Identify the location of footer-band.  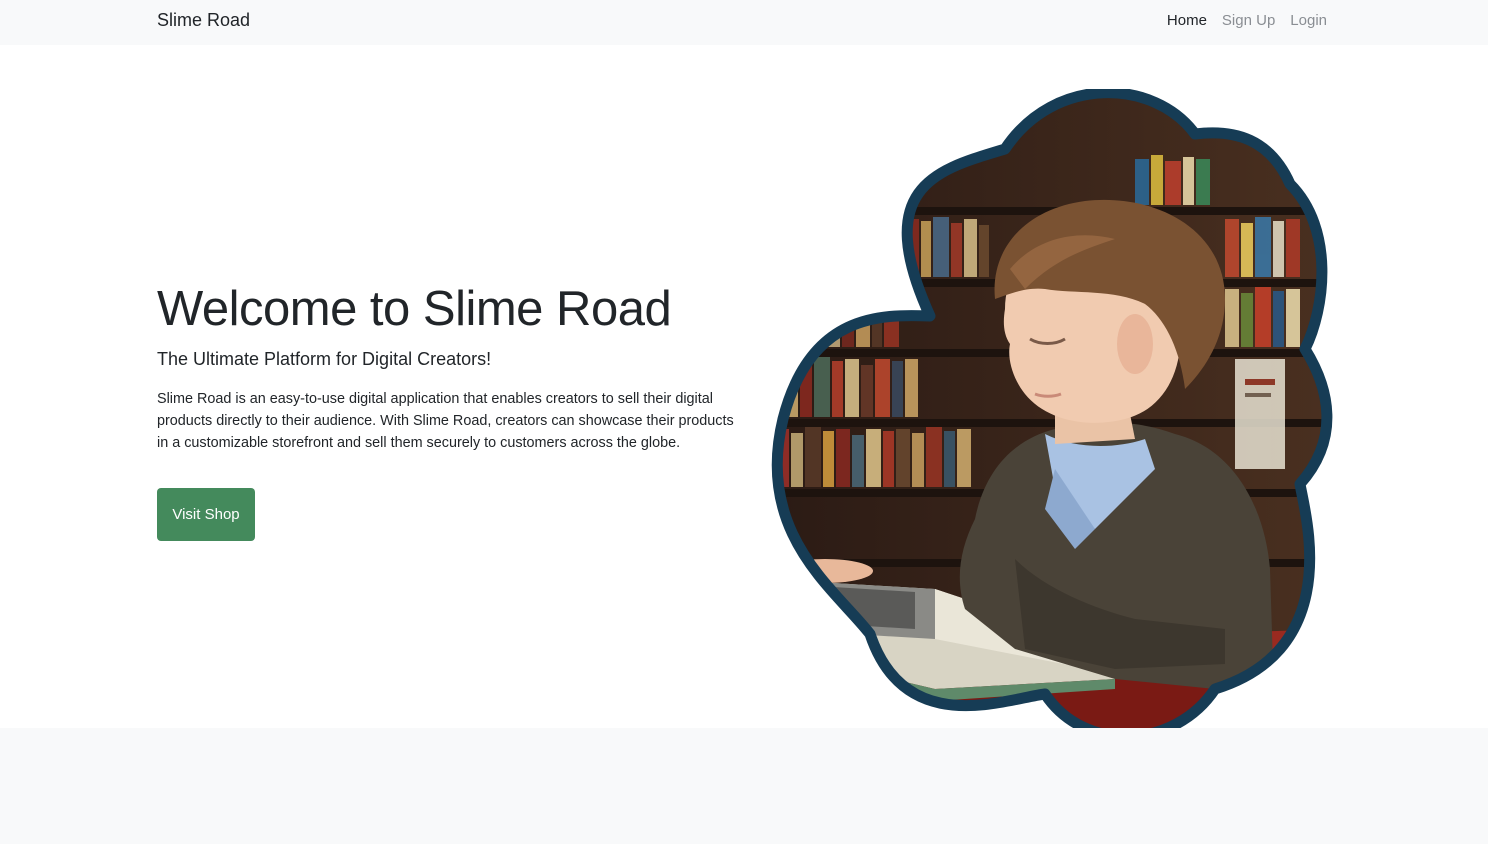
(744, 786).